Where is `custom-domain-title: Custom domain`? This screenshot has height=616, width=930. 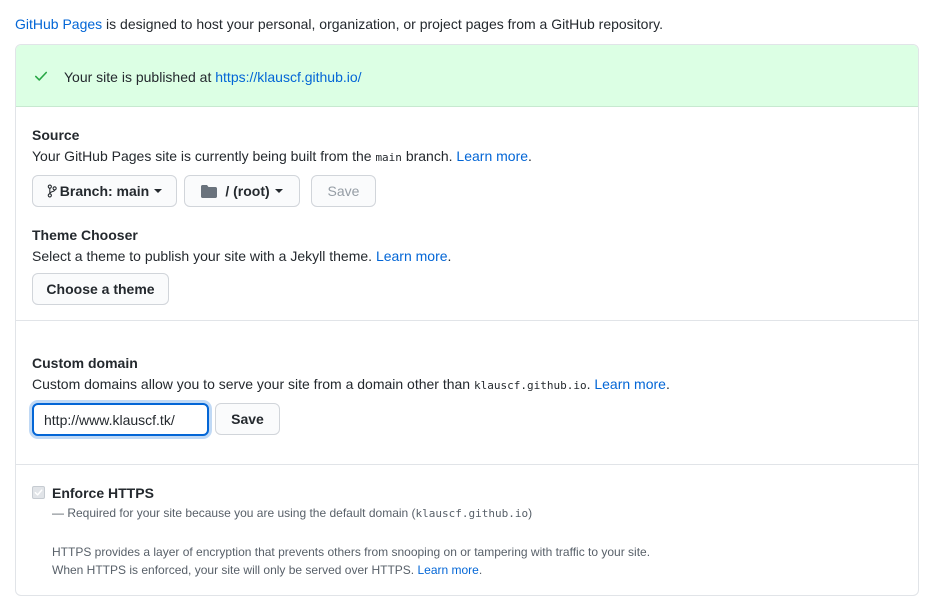
custom-domain-title: Custom domain is located at coordinates (85, 363).